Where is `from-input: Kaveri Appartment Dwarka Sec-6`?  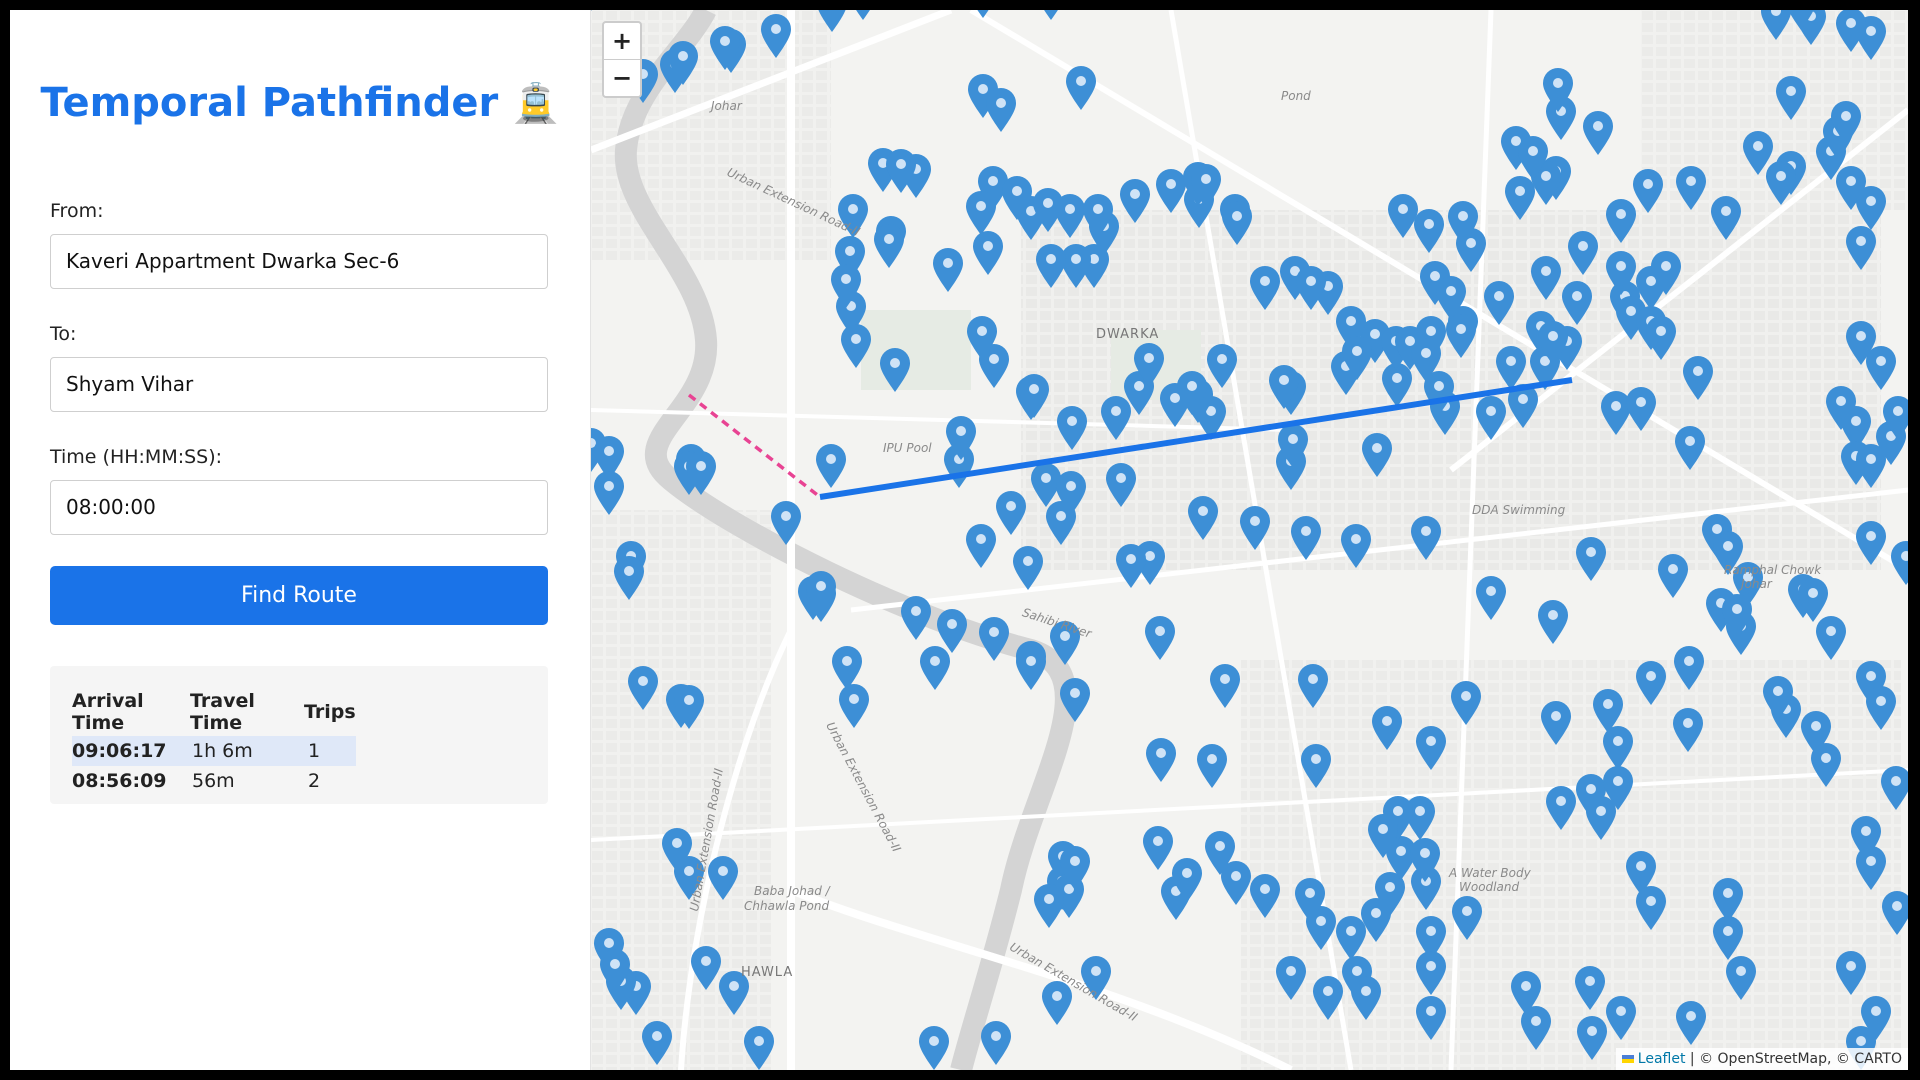 from-input: Kaveri Appartment Dwarka Sec-6 is located at coordinates (299, 261).